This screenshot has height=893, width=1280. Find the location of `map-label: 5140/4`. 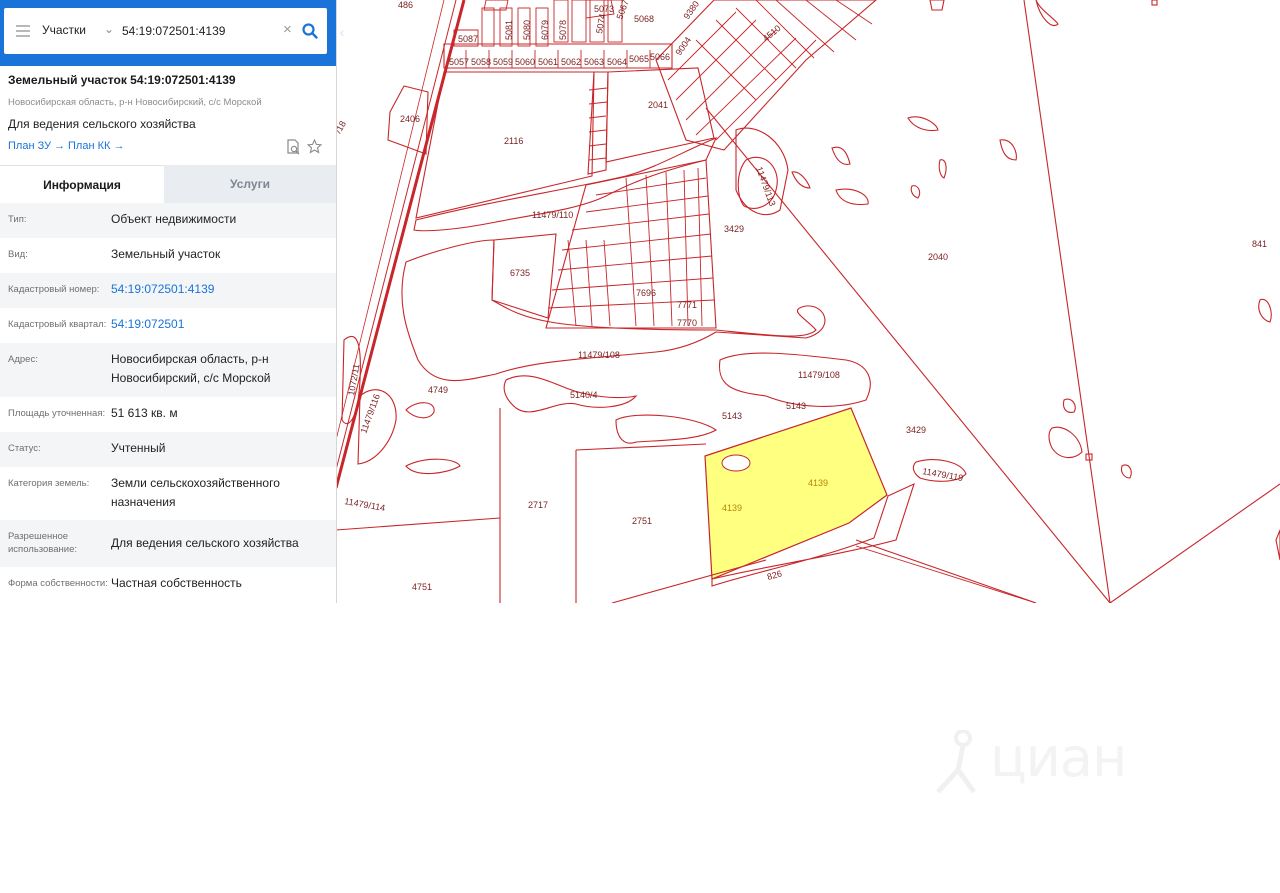

map-label: 5140/4 is located at coordinates (584, 395).